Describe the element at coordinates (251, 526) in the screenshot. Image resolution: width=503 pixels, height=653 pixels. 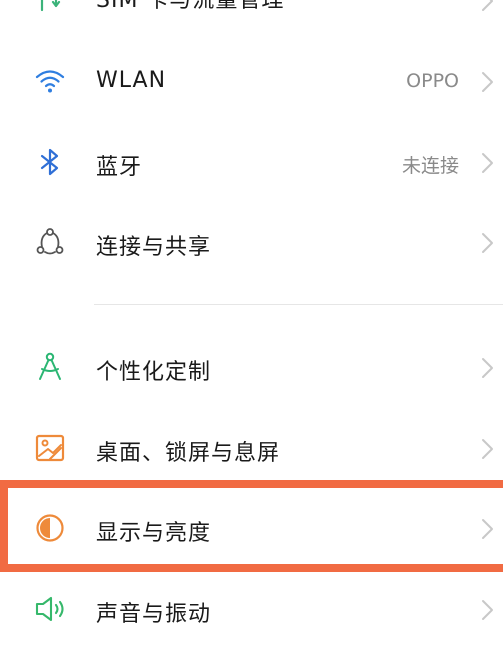
I see `highlight-box` at that location.